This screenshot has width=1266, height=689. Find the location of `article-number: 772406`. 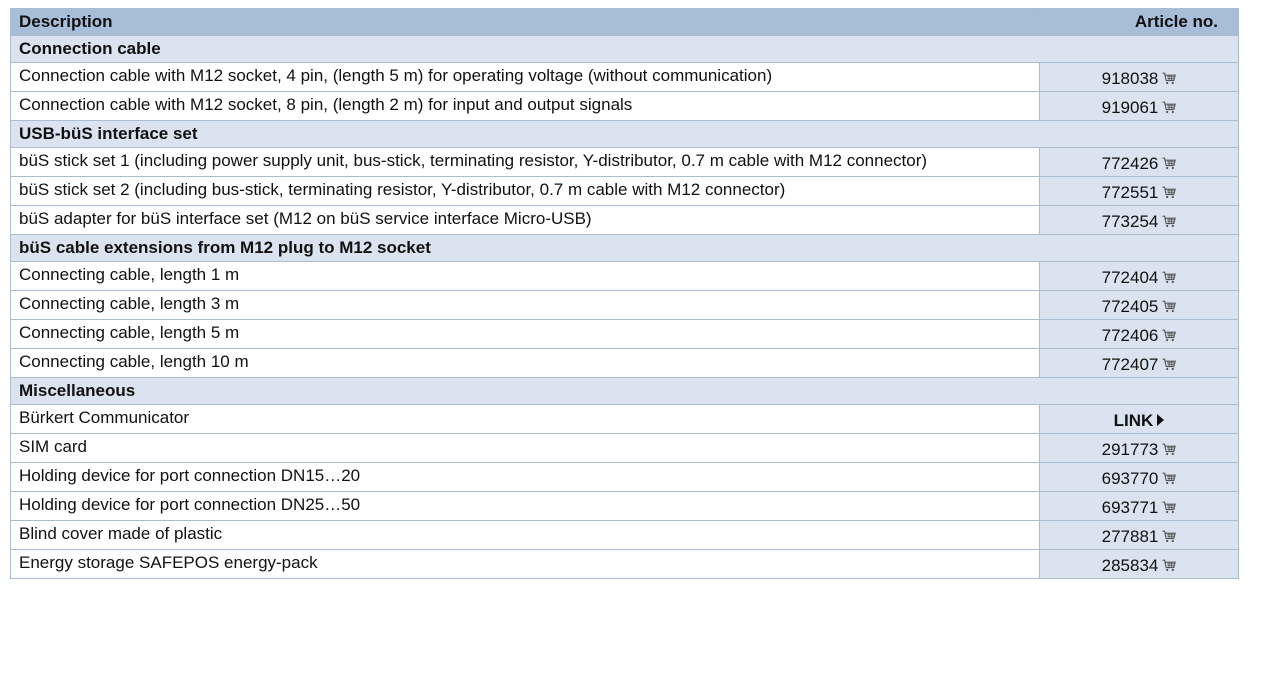

article-number: 772406 is located at coordinates (1130, 335).